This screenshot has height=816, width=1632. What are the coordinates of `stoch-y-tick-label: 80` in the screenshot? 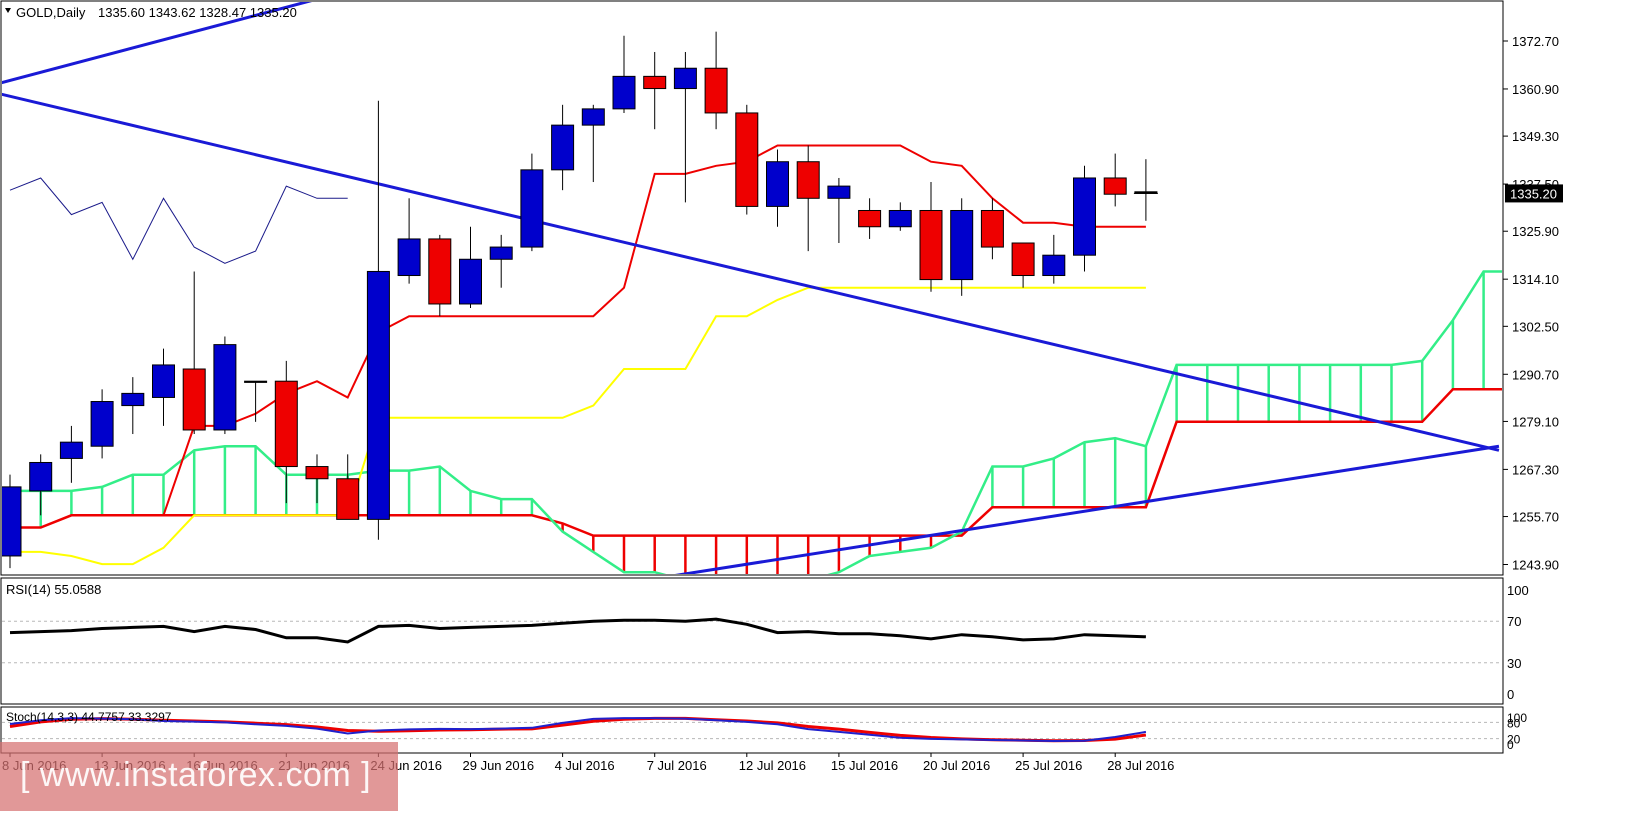 It's located at (1514, 723).